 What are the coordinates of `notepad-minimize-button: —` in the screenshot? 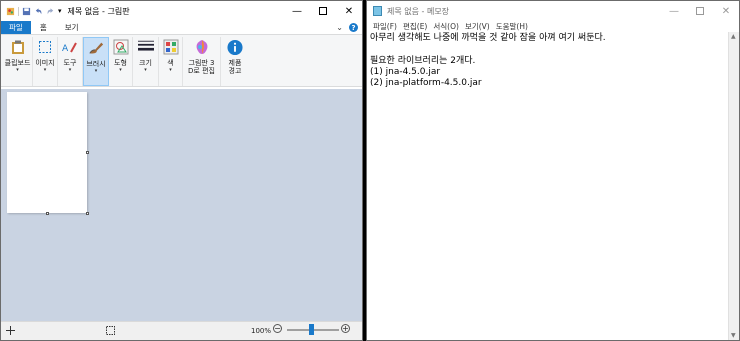 It's located at (674, 11).